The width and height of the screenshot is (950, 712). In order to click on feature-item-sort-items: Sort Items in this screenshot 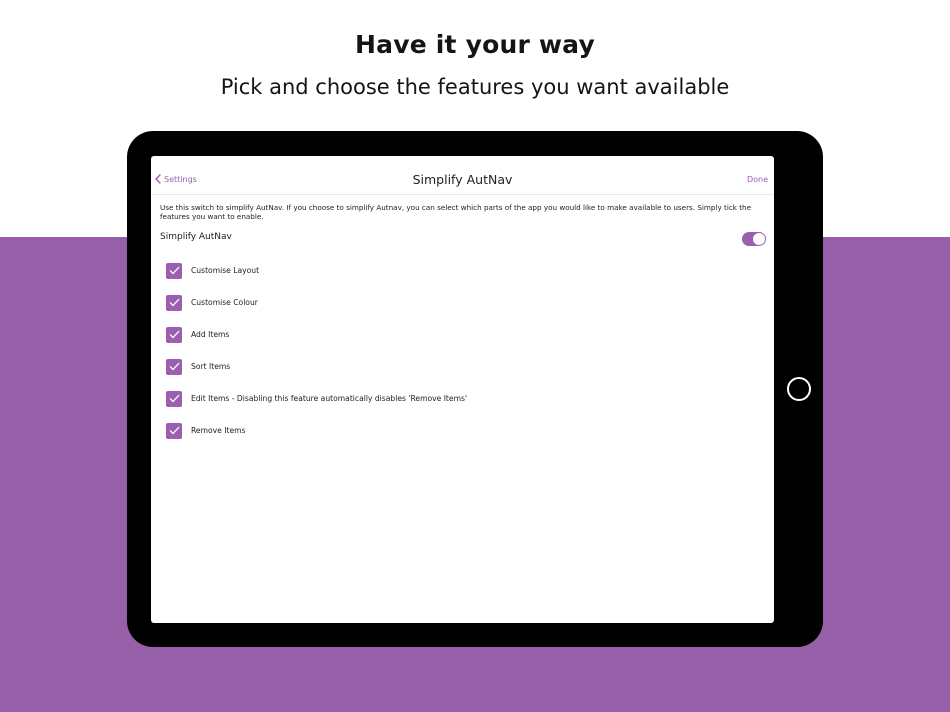, I will do `click(416, 366)`.